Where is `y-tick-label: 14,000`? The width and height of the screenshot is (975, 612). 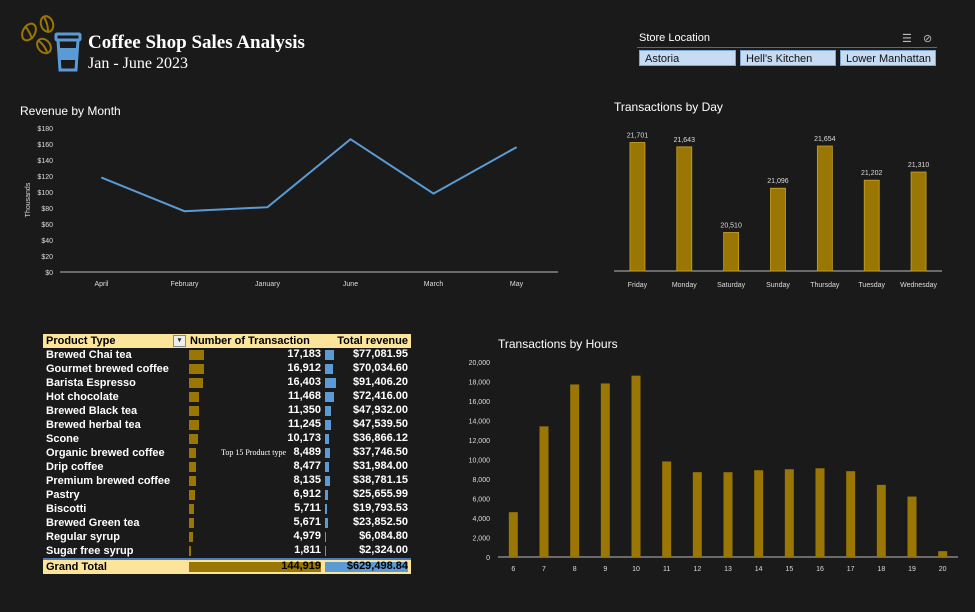 y-tick-label: 14,000 is located at coordinates (480, 422).